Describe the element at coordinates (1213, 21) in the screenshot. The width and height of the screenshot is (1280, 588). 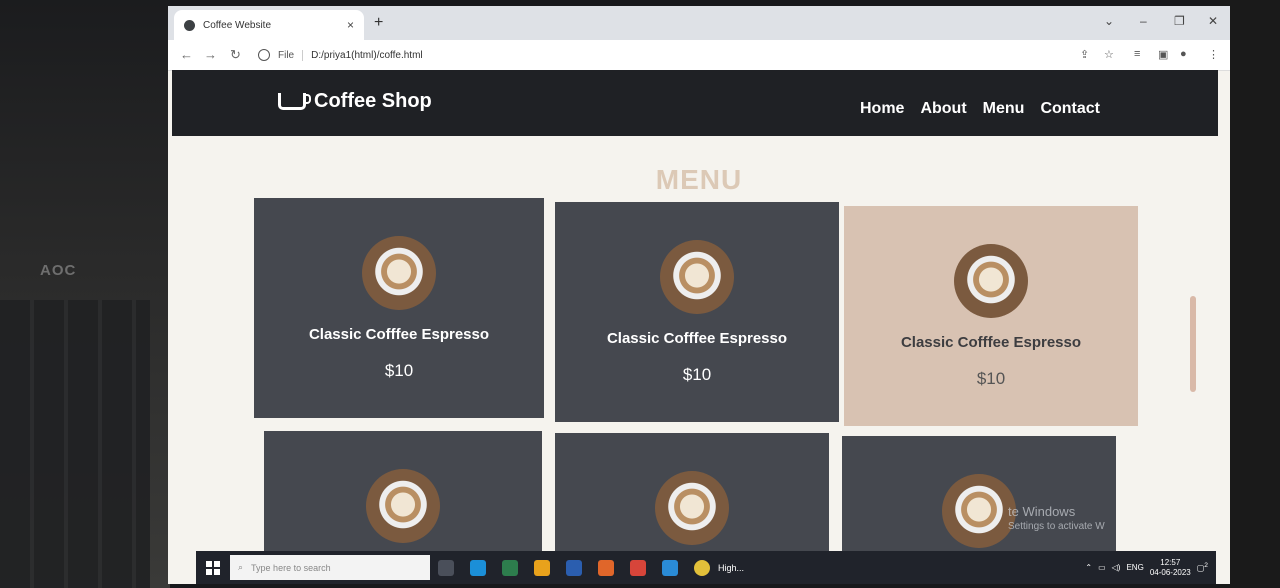
I see `window-close-icon: ✕` at that location.